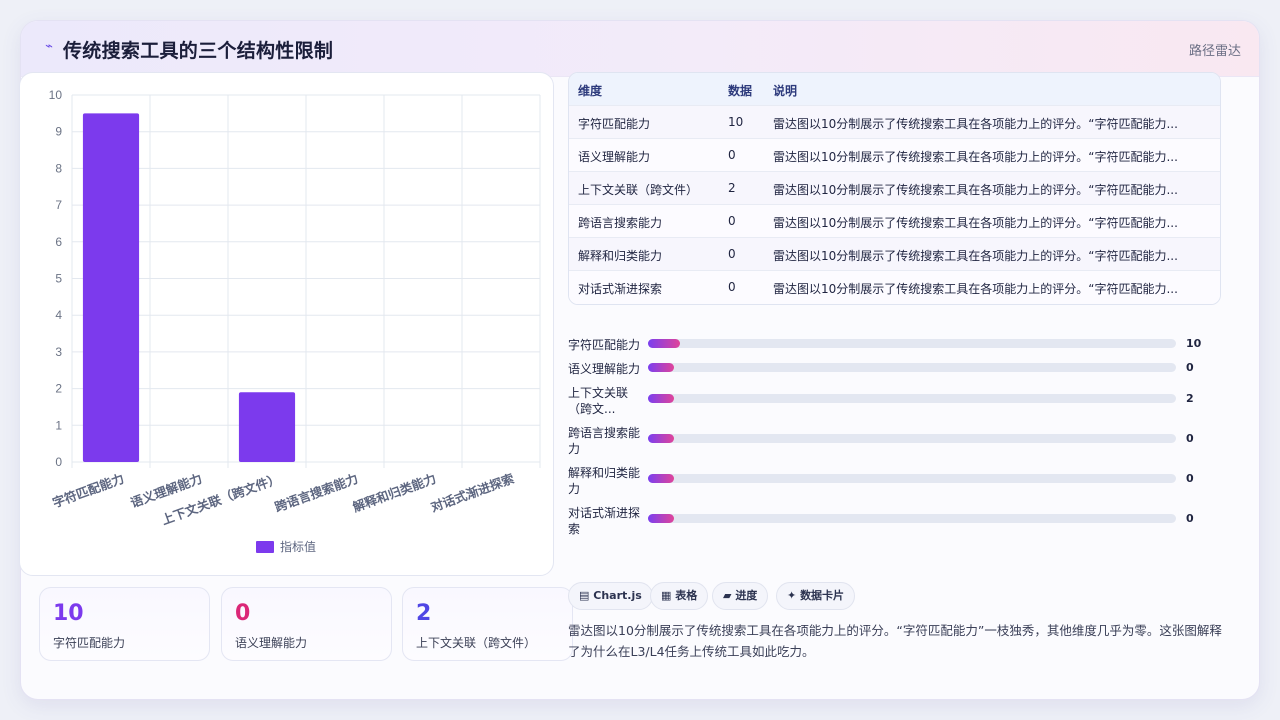  Describe the element at coordinates (316, 493) in the screenshot. I see `x-tick-label: 跨语言搜索能力` at that location.